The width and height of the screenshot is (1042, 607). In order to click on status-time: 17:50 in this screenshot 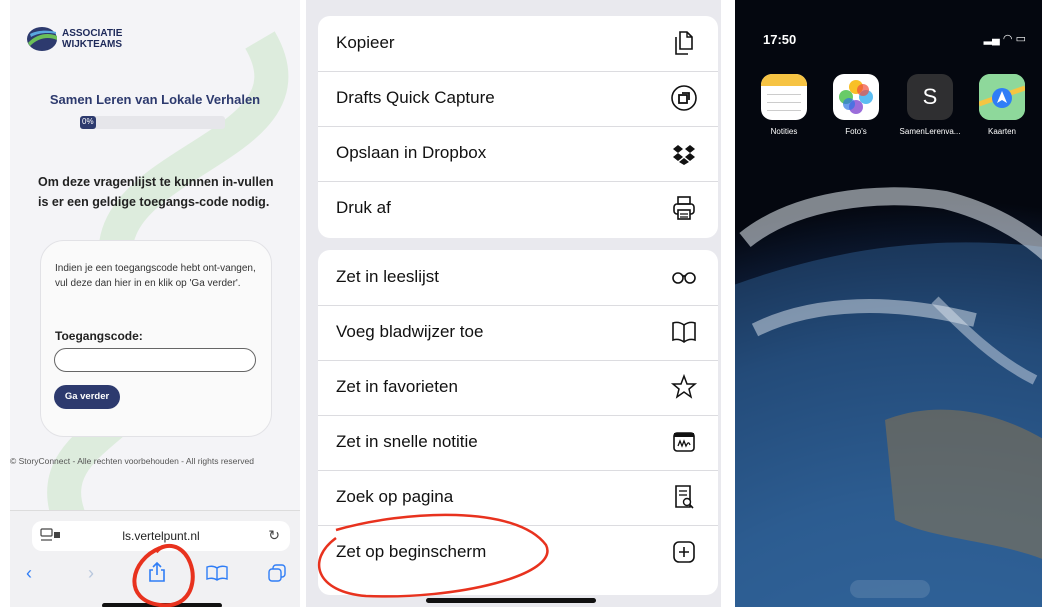, I will do `click(780, 39)`.